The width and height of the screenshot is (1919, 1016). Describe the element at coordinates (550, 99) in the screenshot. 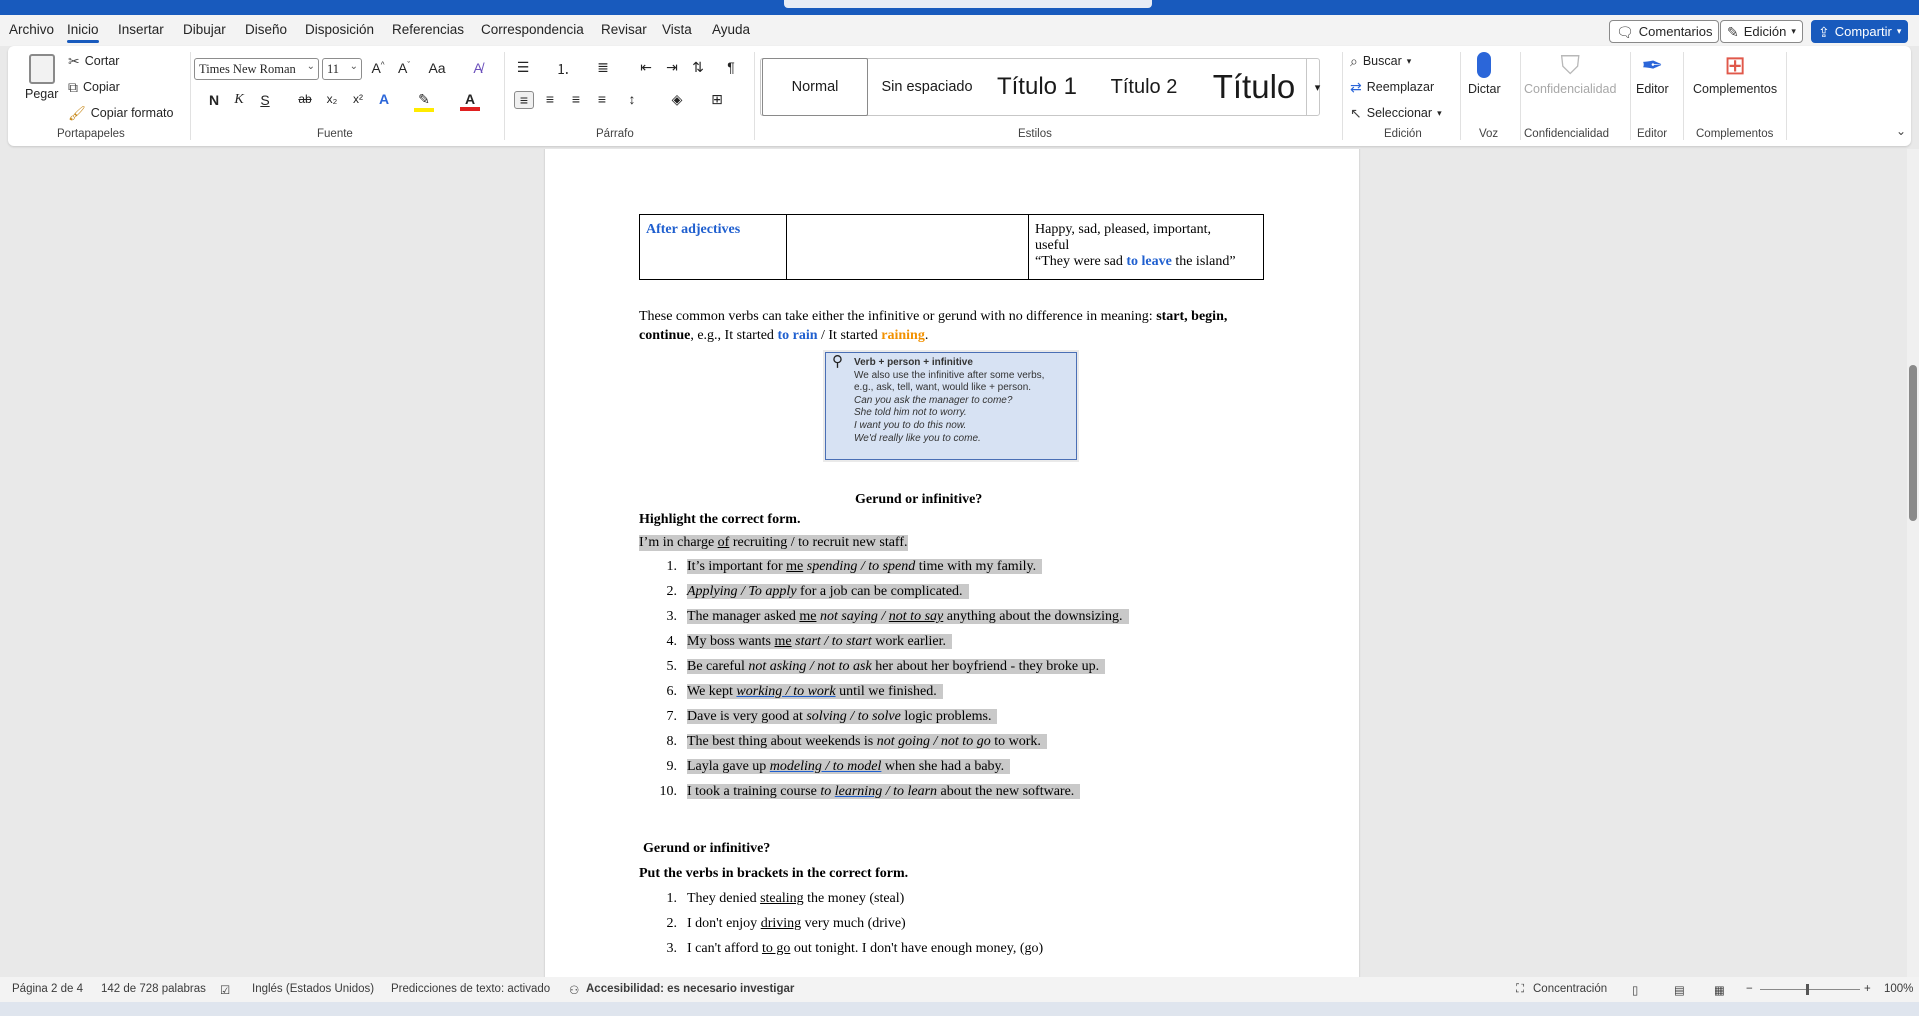

I see `align-center-icon: ≡` at that location.